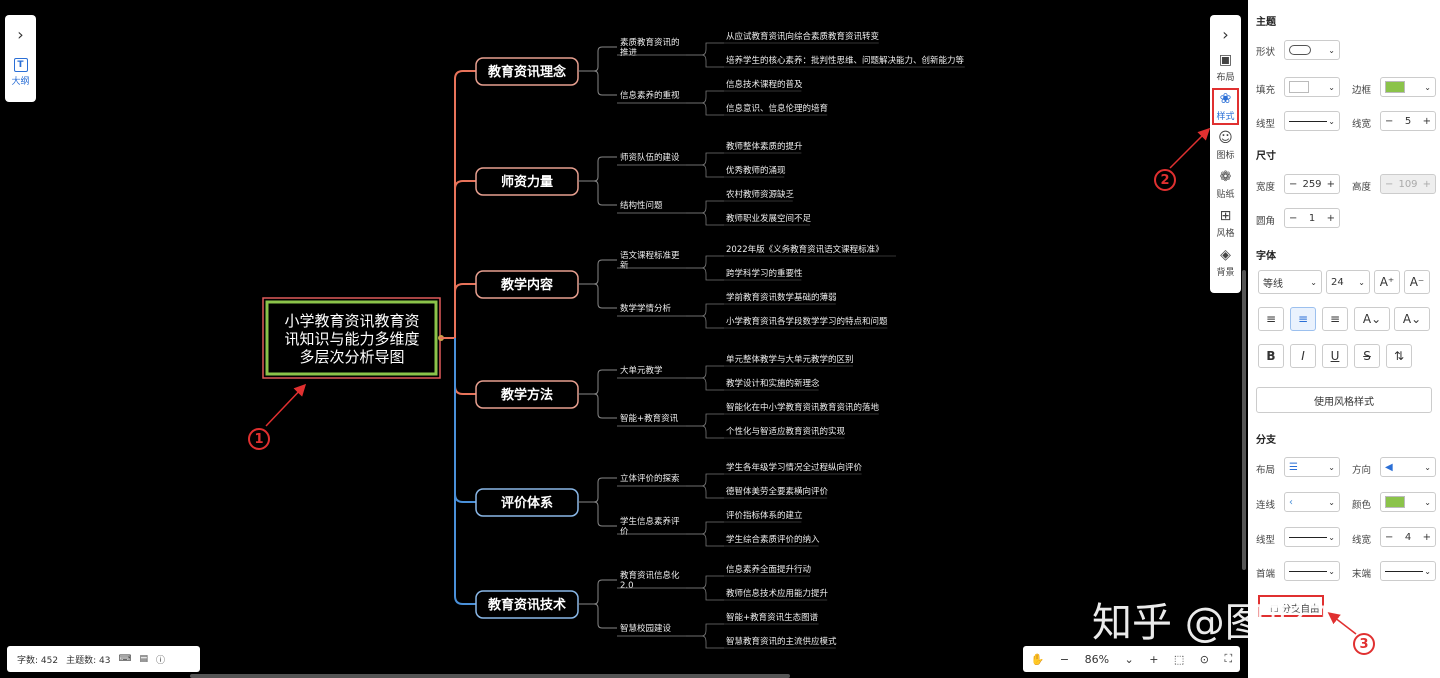 This screenshot has width=1440, height=678. I want to click on fill-color-select: ⌄, so click(1312, 87).